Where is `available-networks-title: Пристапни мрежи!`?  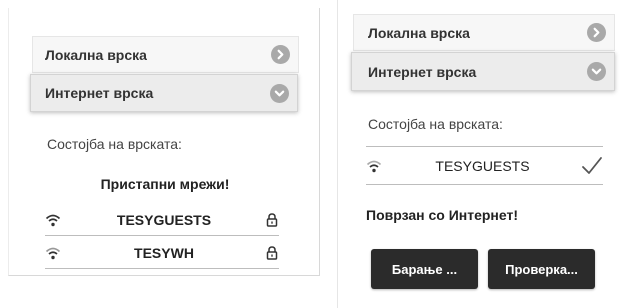 available-networks-title: Пристапни мрежи! is located at coordinates (165, 184).